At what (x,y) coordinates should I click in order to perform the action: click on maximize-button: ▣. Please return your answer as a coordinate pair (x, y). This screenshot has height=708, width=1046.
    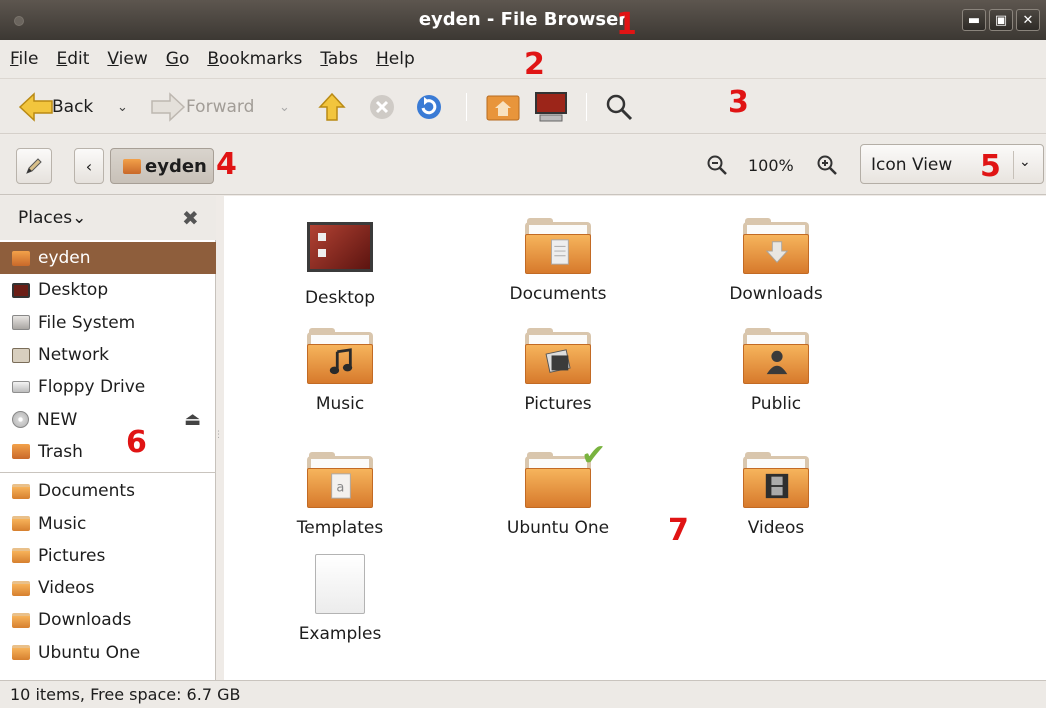
    Looking at the image, I should click on (1001, 20).